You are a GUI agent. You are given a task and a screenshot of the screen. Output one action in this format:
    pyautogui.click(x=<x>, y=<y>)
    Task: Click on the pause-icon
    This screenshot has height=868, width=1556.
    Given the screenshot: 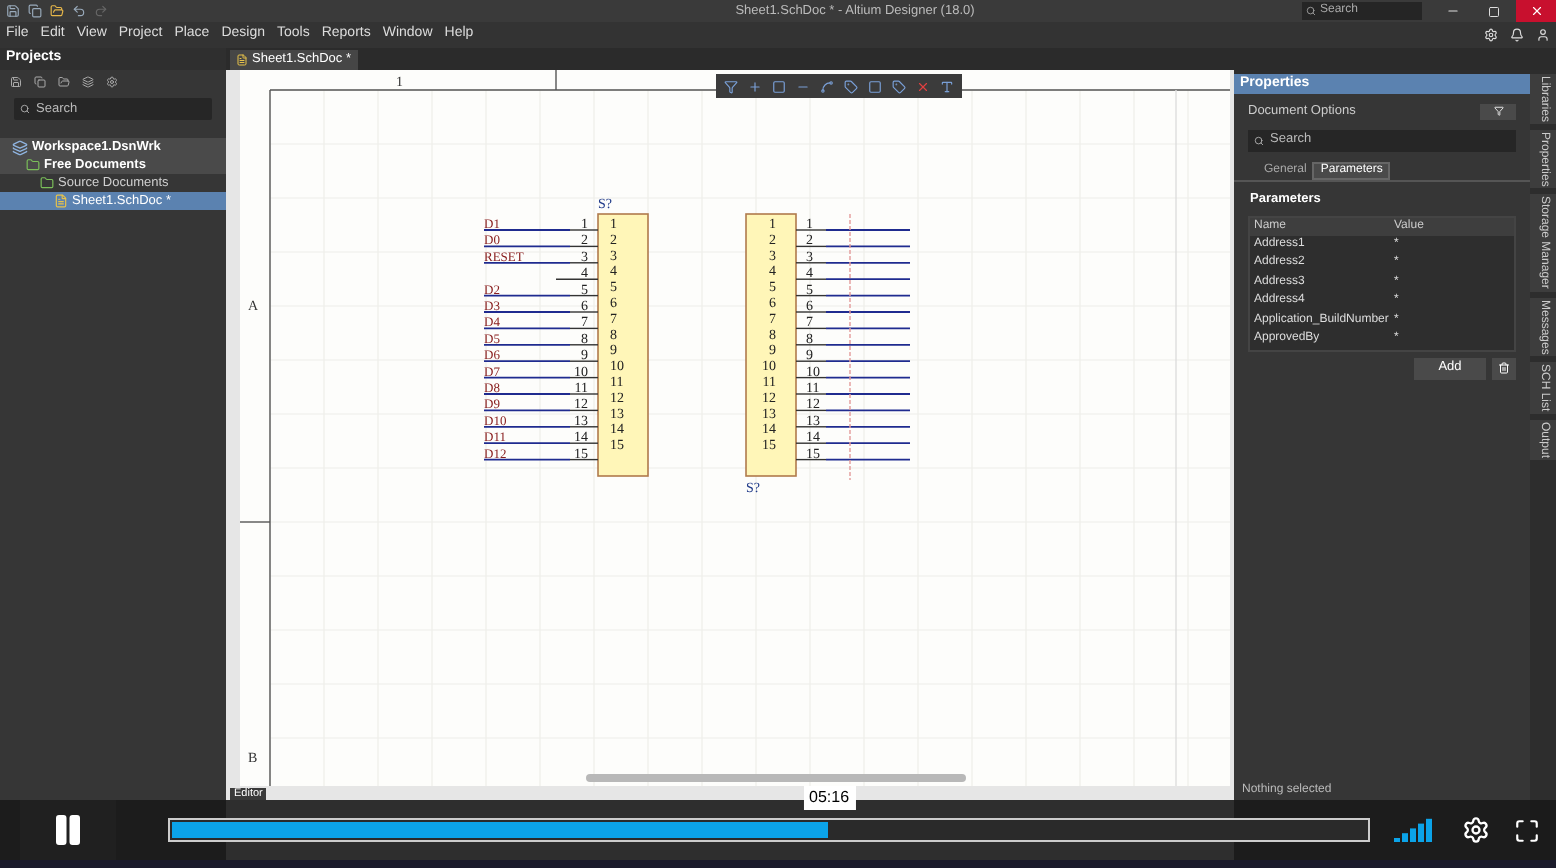 What is the action you would take?
    pyautogui.click(x=68, y=830)
    